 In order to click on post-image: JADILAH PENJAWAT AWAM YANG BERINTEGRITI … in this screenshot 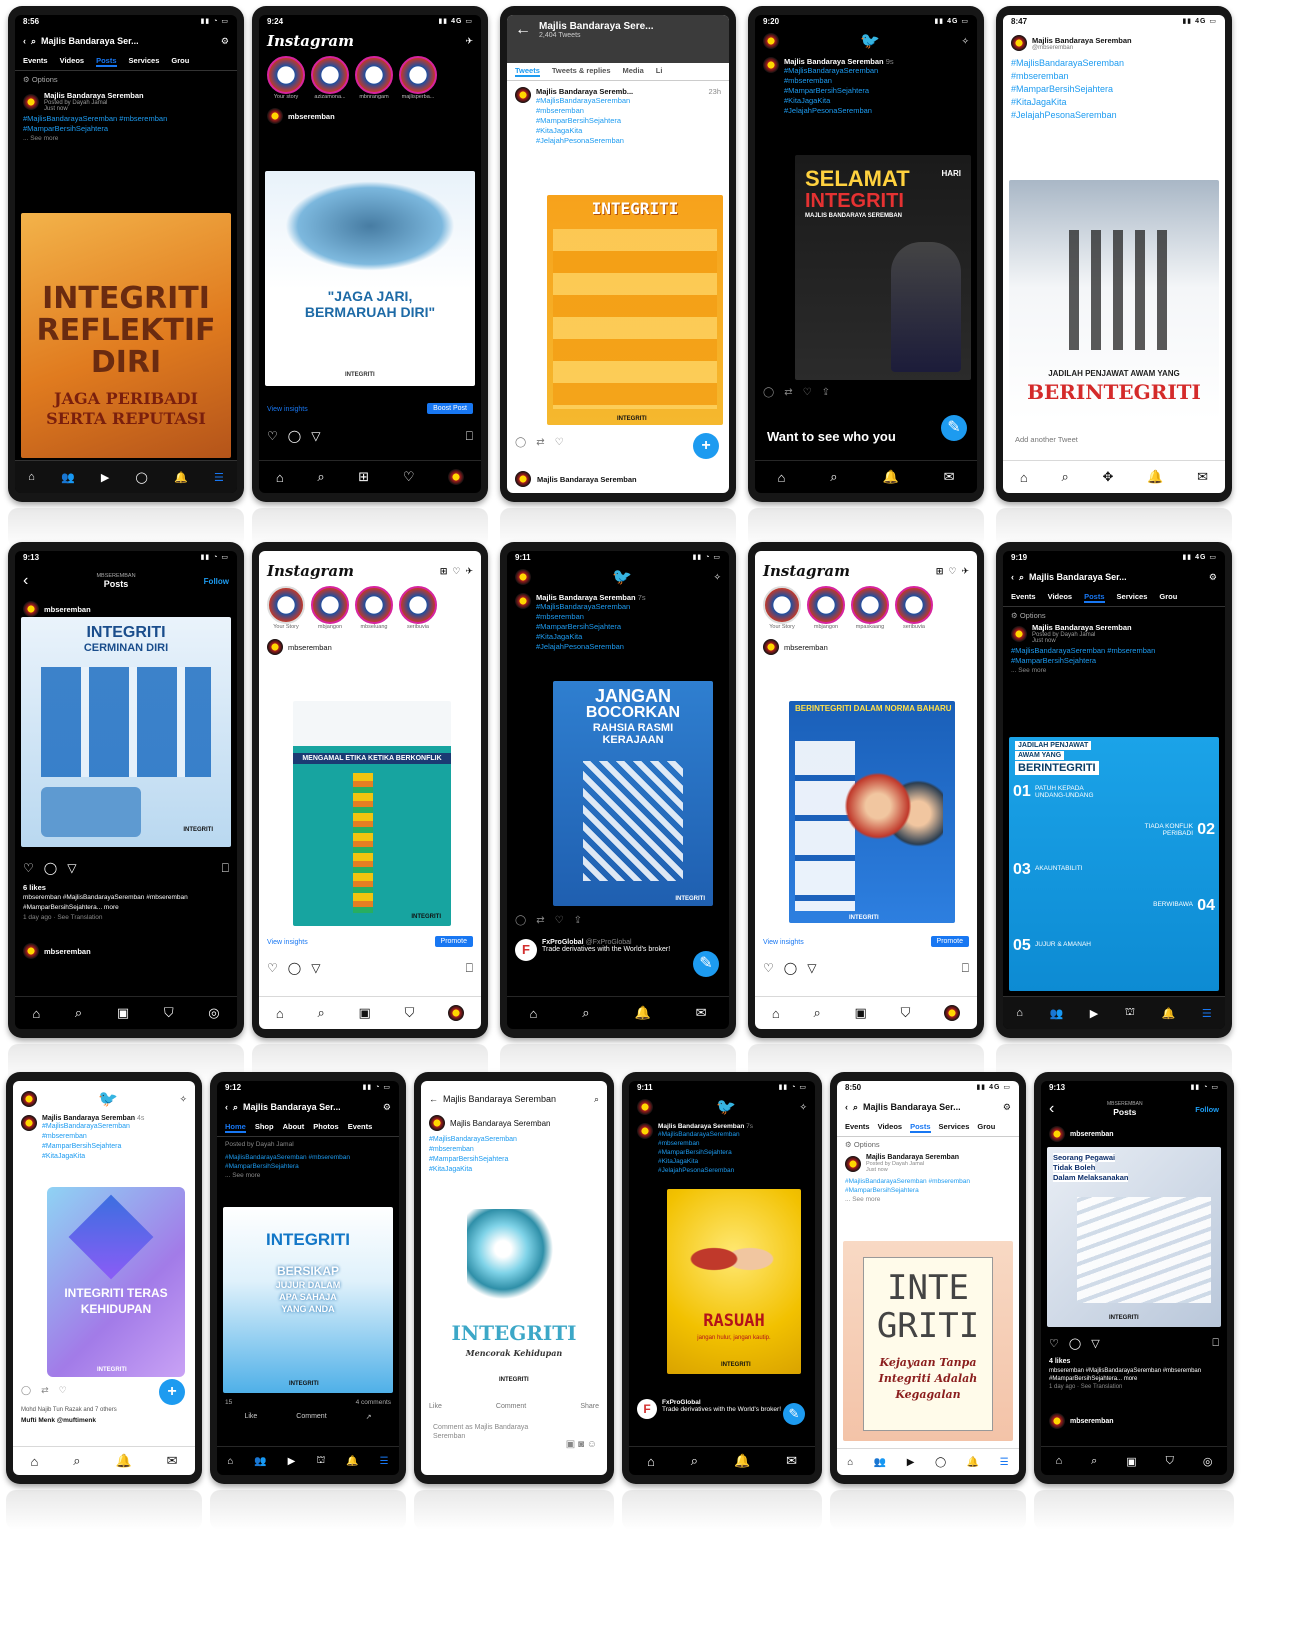, I will do `click(1114, 864)`.